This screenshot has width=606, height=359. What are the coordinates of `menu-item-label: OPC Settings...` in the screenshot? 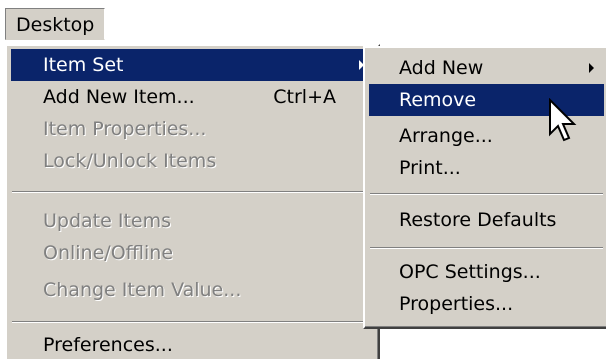 It's located at (470, 272).